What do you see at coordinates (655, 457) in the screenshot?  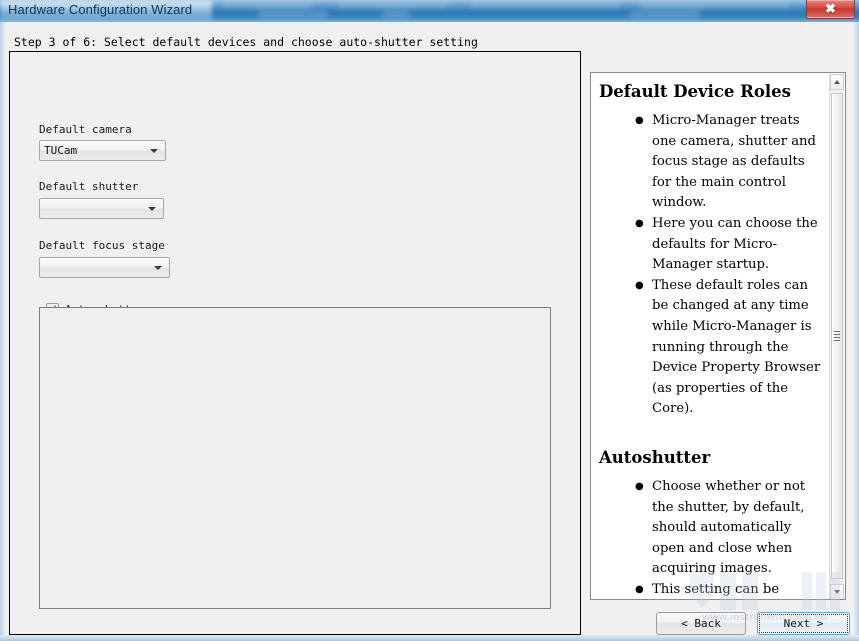 I see `help-heading-autoshutter: Autoshutter` at bounding box center [655, 457].